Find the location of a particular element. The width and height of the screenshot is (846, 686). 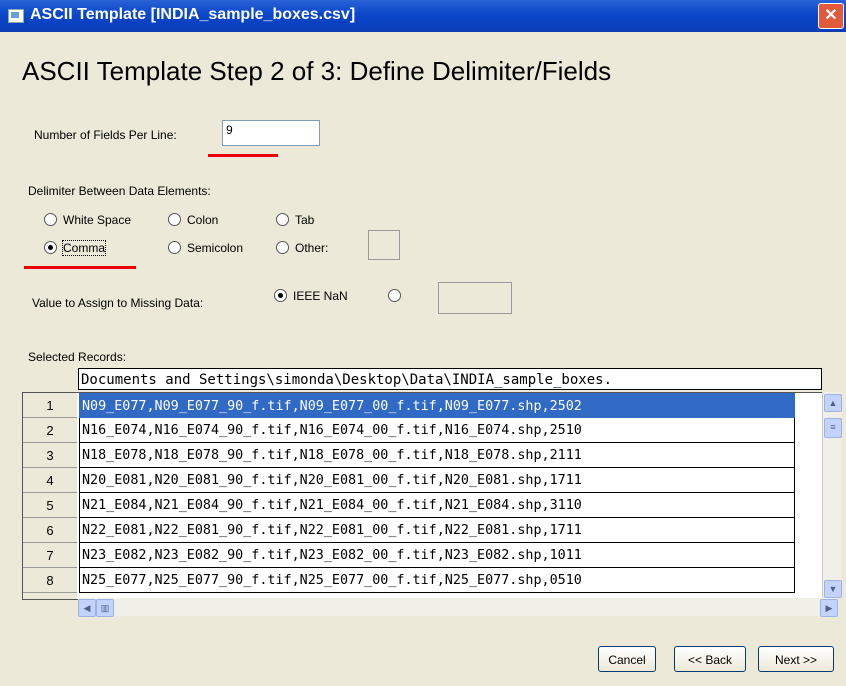

app-window-icon is located at coordinates (16, 16).